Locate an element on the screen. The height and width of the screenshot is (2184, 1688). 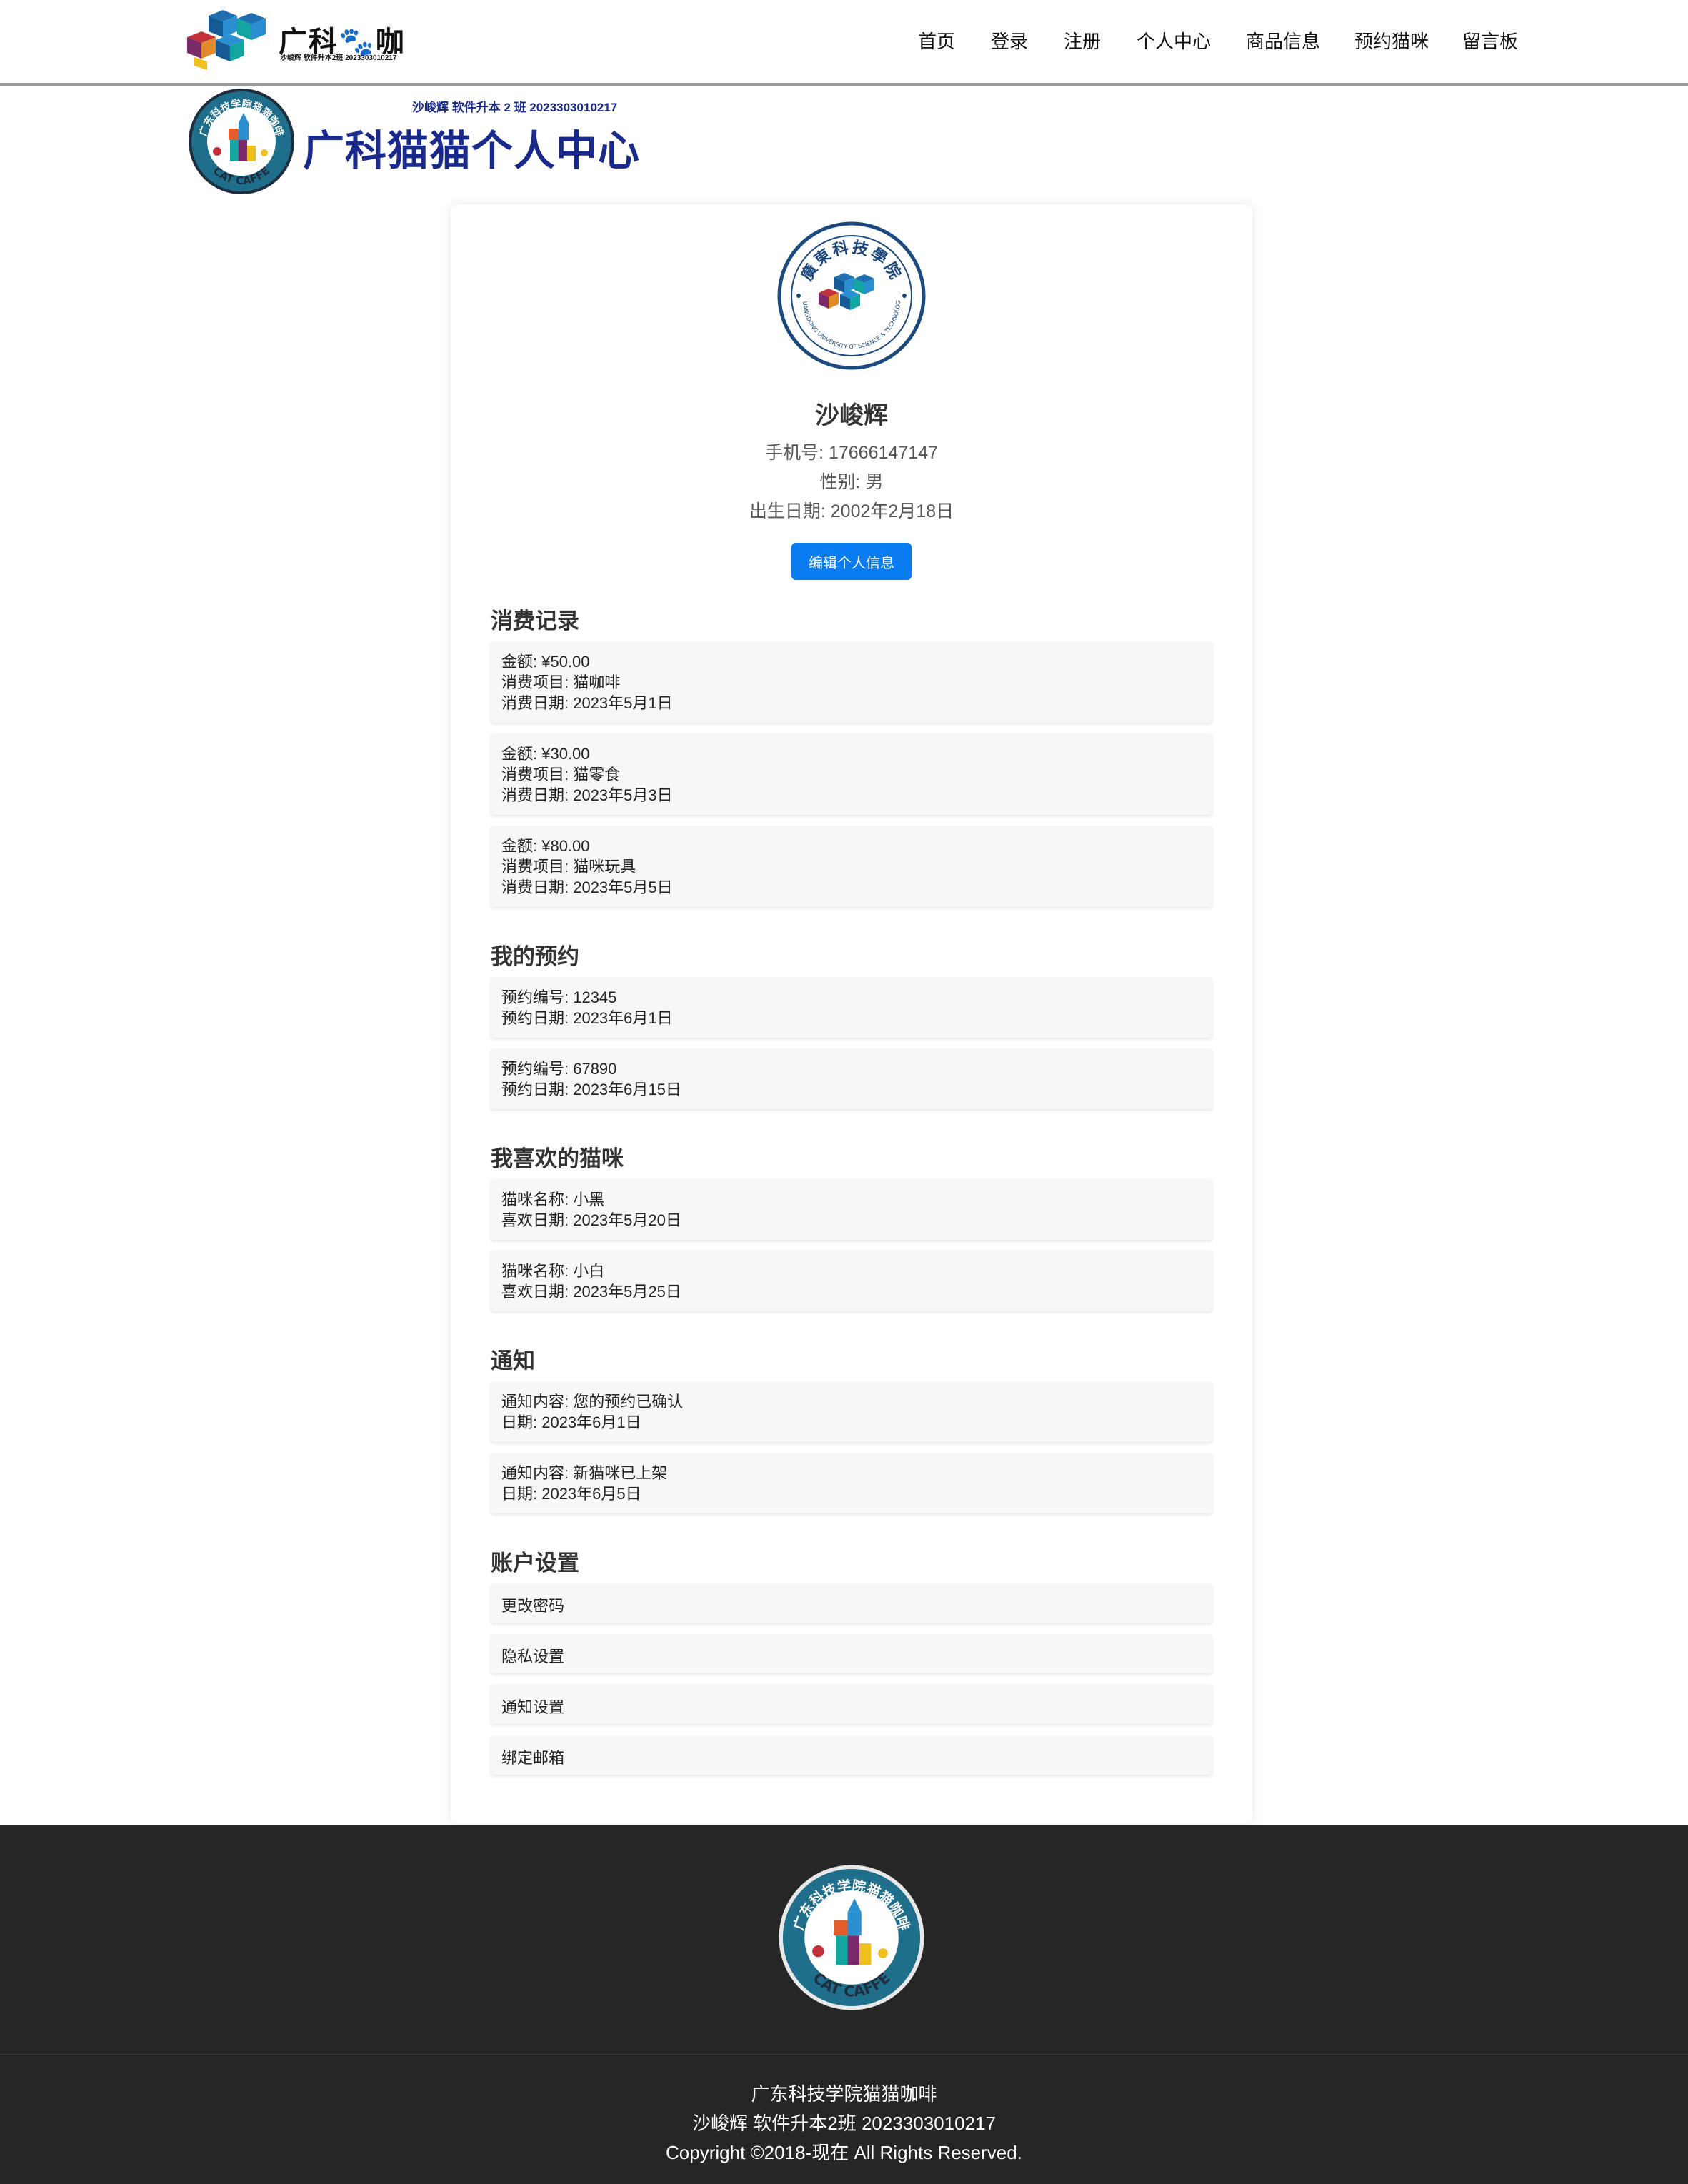
birth-info: 出生日期: 2002年2月18日 is located at coordinates (851, 511).